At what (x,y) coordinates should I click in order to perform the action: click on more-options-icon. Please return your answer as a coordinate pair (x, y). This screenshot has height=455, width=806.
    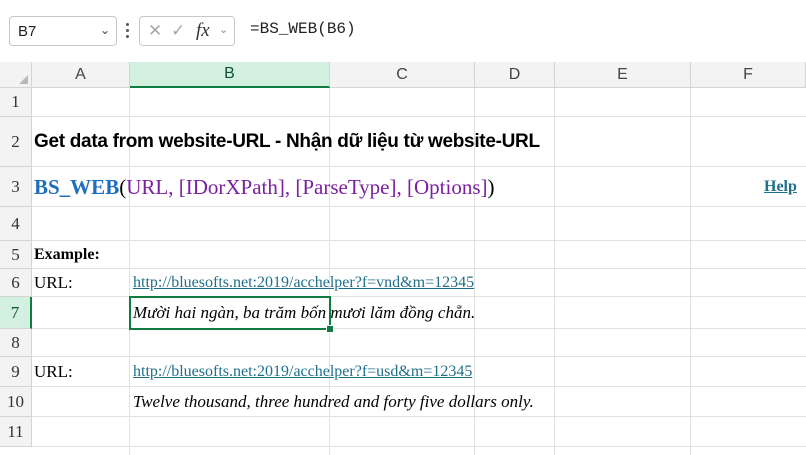
    Looking at the image, I should click on (127, 31).